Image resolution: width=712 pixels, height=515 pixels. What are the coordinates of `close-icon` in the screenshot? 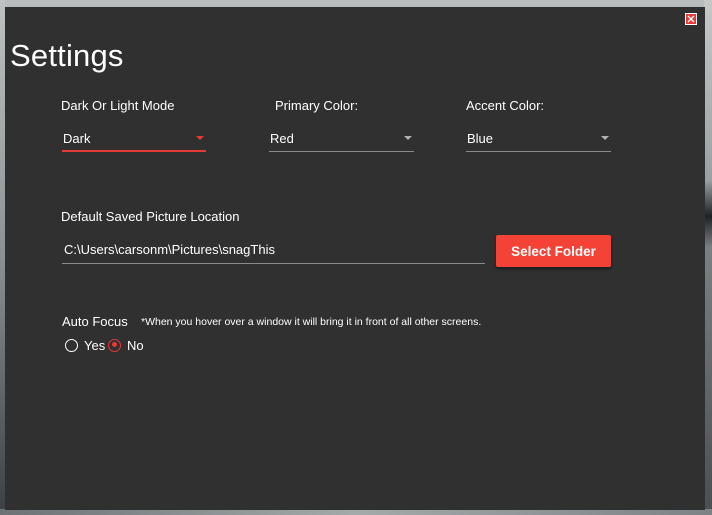 It's located at (691, 19).